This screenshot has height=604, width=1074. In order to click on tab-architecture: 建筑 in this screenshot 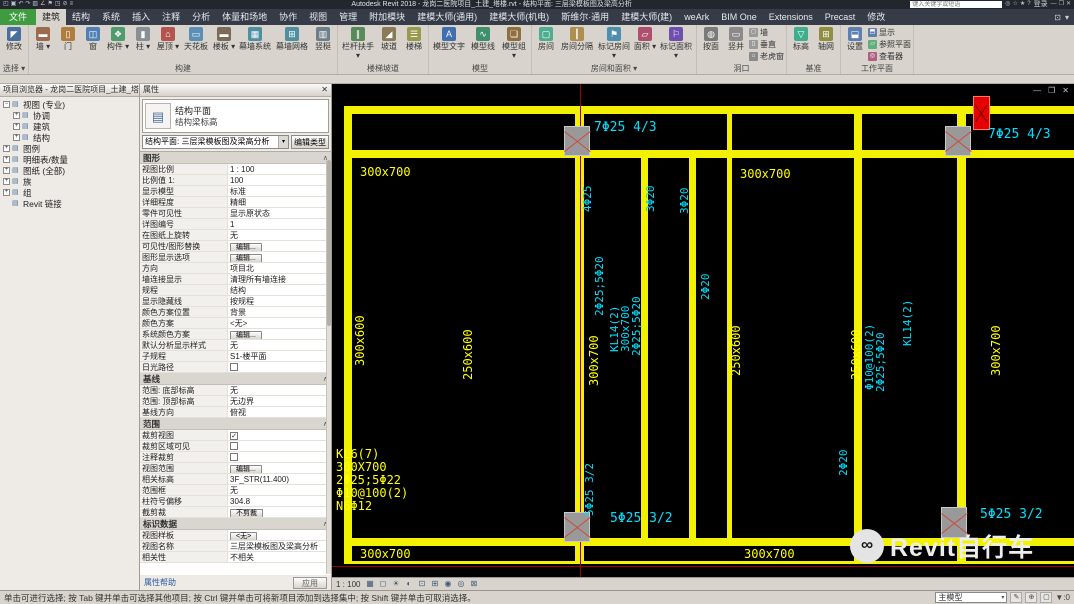, I will do `click(51, 17)`.